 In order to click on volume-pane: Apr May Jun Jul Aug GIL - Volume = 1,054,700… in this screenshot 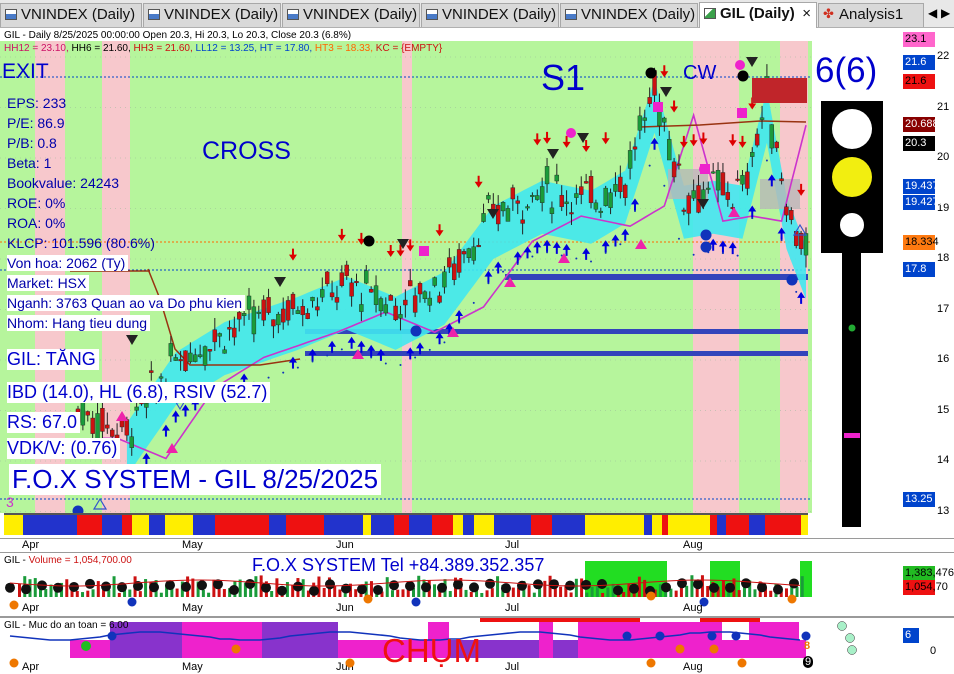, I will do `click(477, 584)`.